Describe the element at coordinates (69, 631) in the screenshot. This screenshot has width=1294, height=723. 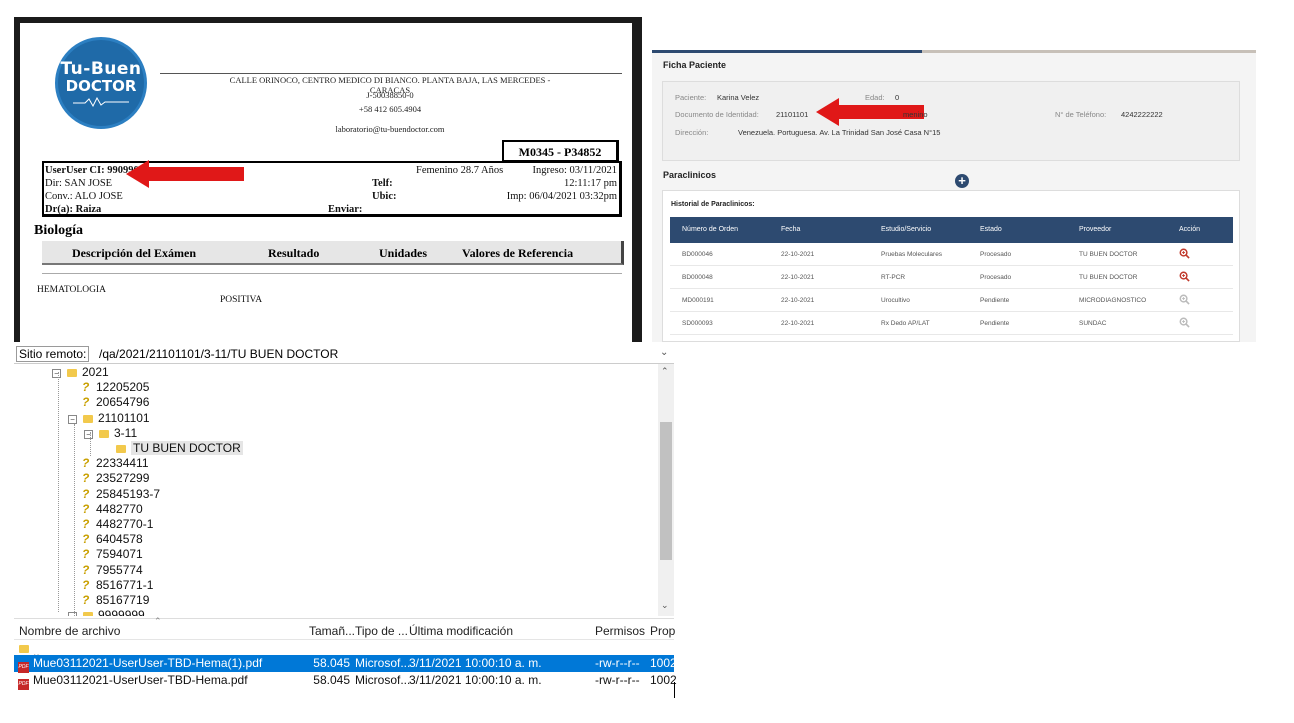
I see `col-name: Nombre de archivo` at that location.